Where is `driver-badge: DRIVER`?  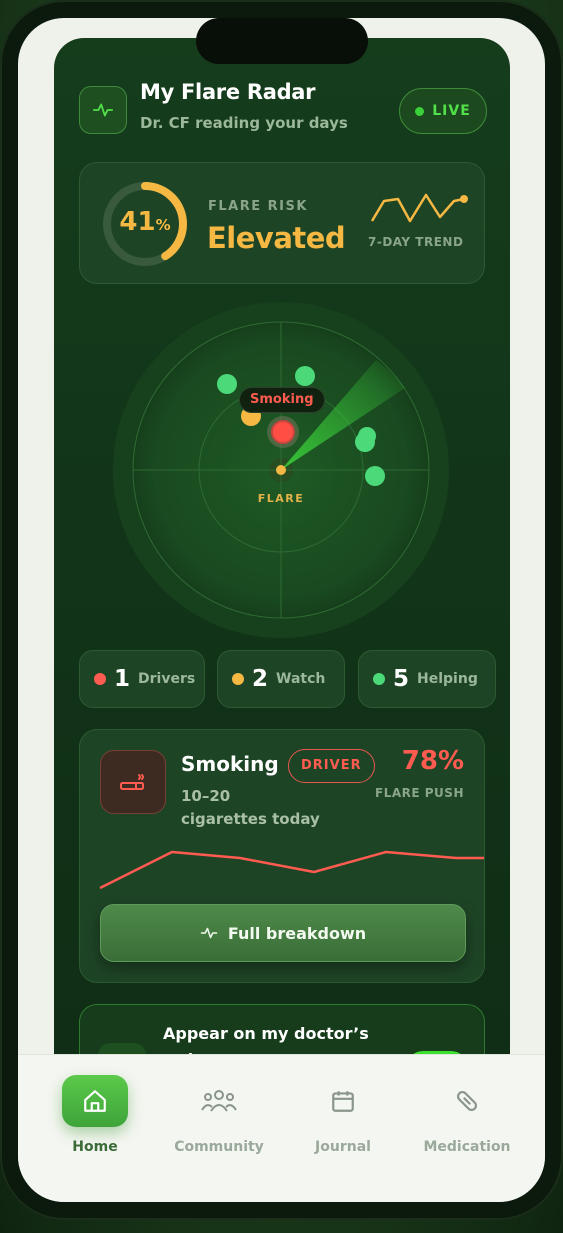
driver-badge: DRIVER is located at coordinates (331, 766).